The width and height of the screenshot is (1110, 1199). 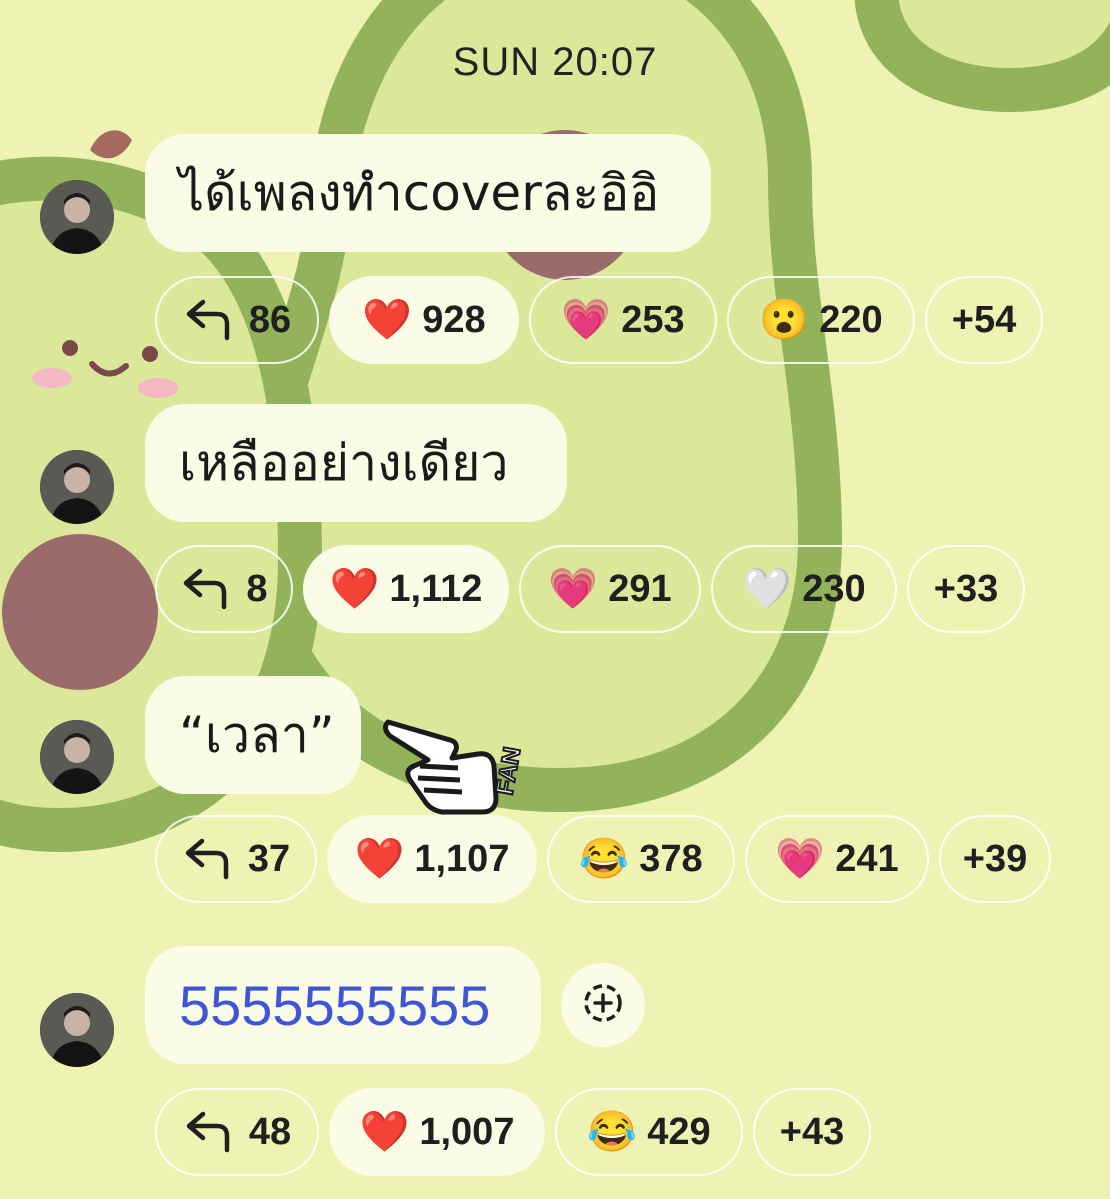 I want to click on message-bubble: เหลืออย่างเดียว, so click(x=356, y=463).